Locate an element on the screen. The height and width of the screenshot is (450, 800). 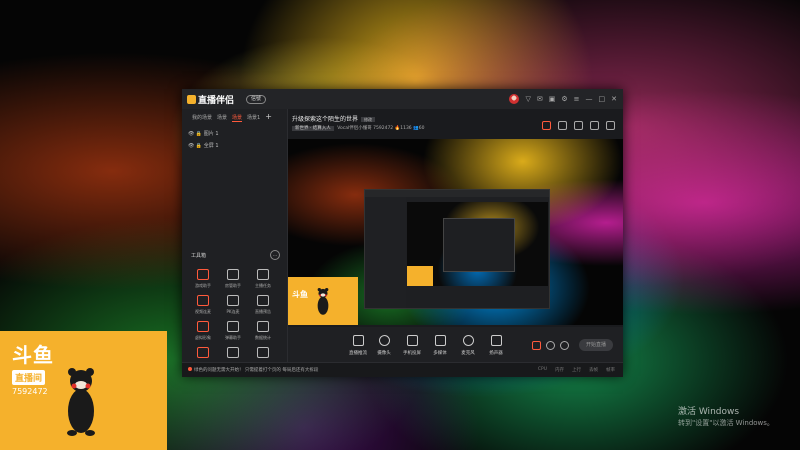
edit-title-button: 修改 is located at coordinates (368, 119).